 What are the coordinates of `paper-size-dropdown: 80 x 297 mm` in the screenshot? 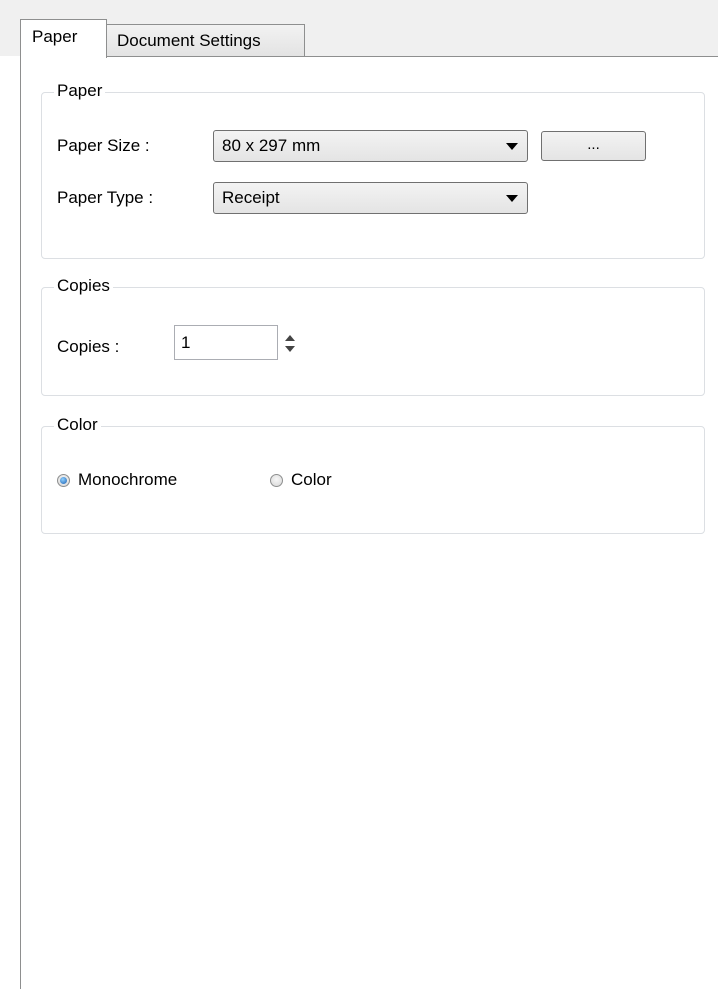 It's located at (370, 146).